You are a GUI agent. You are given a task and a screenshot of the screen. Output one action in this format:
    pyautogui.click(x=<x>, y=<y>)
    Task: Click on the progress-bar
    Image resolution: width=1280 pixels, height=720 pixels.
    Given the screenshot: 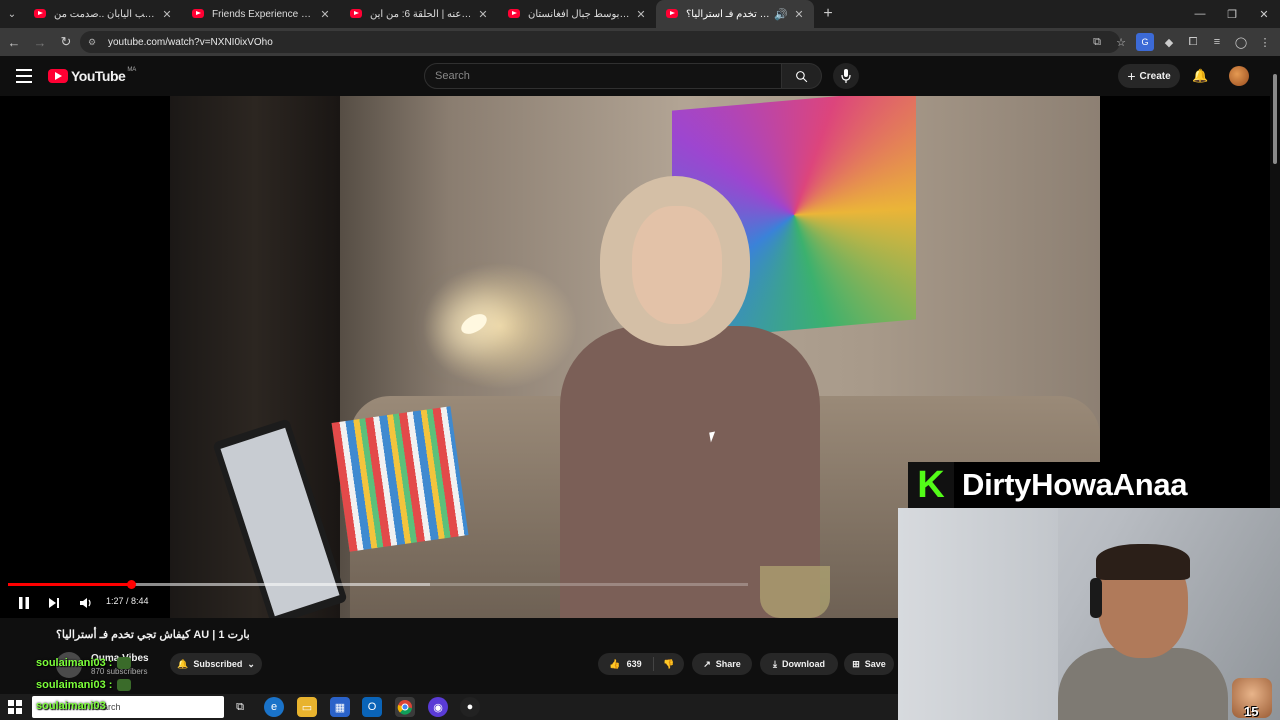 What is the action you would take?
    pyautogui.click(x=378, y=584)
    